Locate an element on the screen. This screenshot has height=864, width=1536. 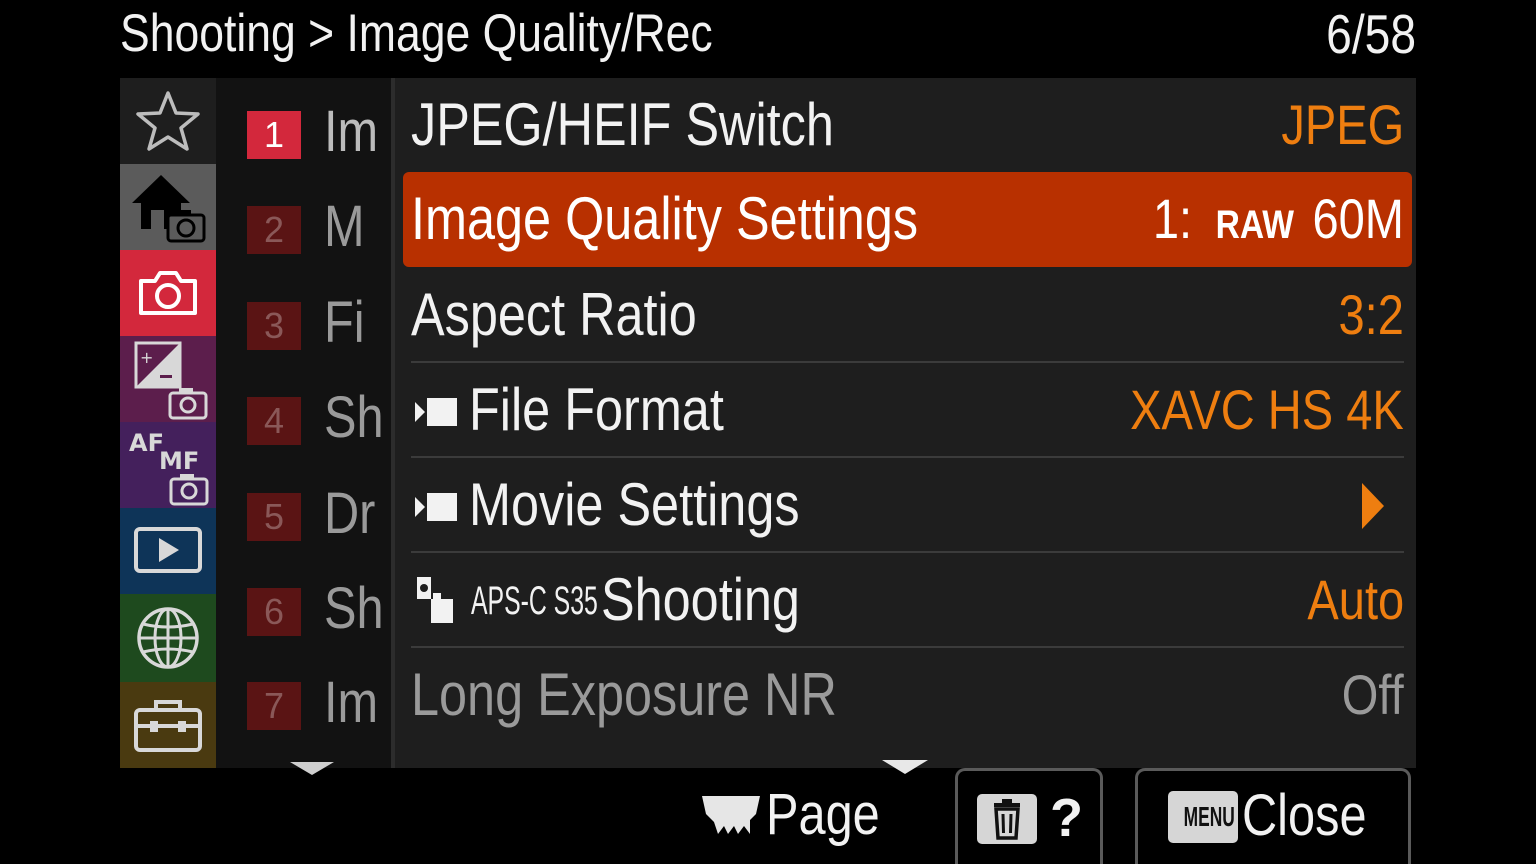
playback-icon is located at coordinates (168, 550).